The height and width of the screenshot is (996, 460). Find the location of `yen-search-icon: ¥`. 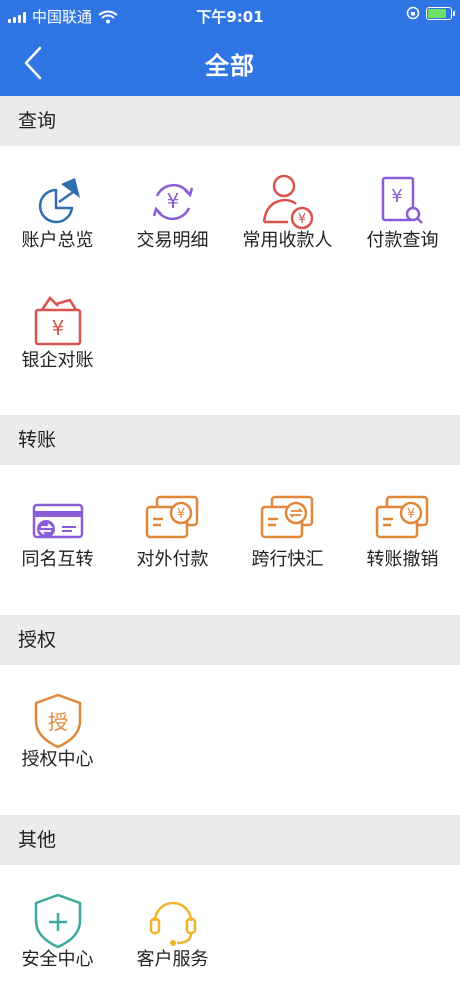

yen-search-icon: ¥ is located at coordinates (402, 200).